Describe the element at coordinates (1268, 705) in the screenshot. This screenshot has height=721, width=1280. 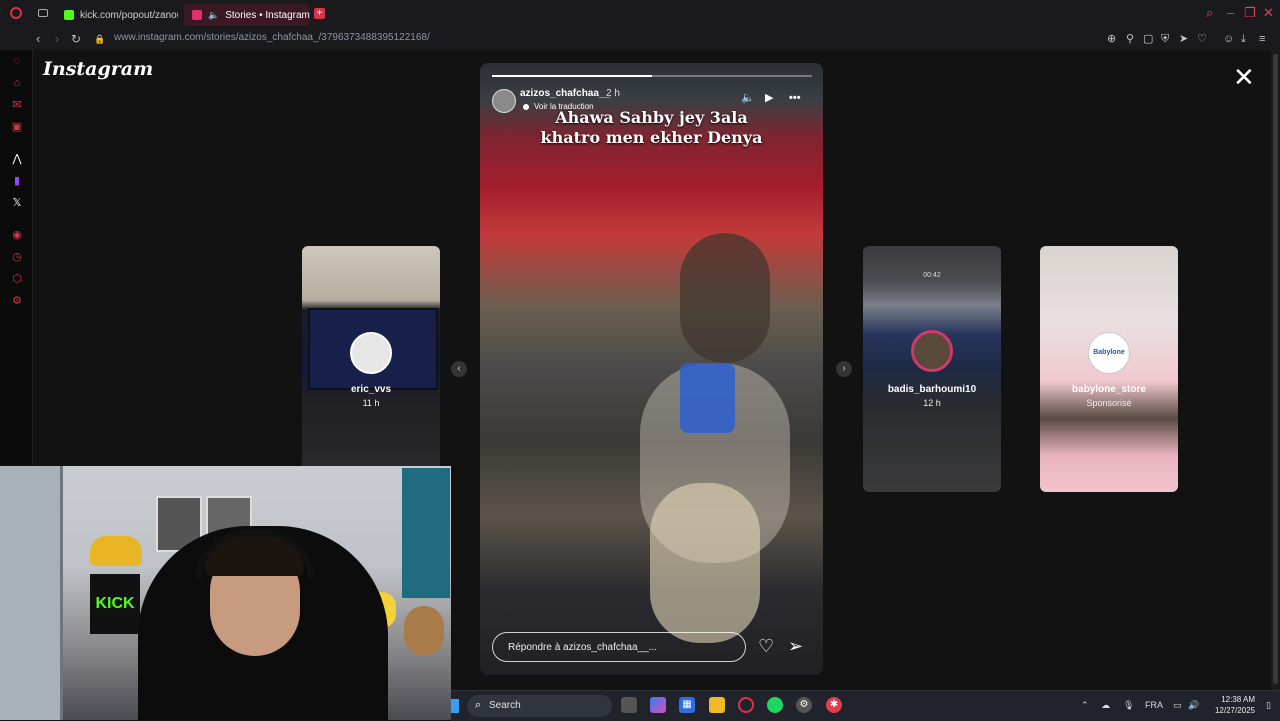
I see `notification-icon: ▯` at that location.